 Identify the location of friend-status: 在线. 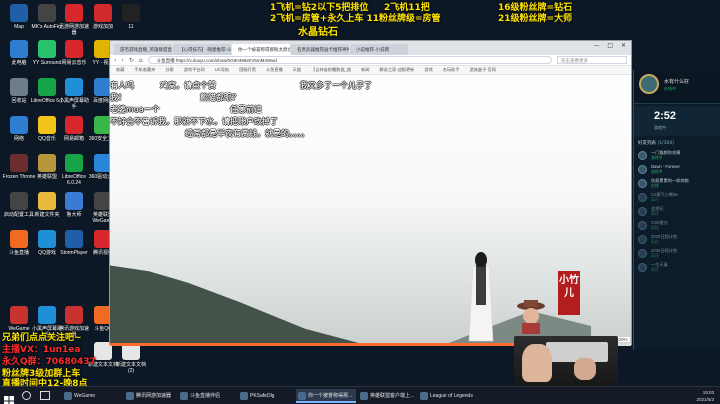
(655, 186).